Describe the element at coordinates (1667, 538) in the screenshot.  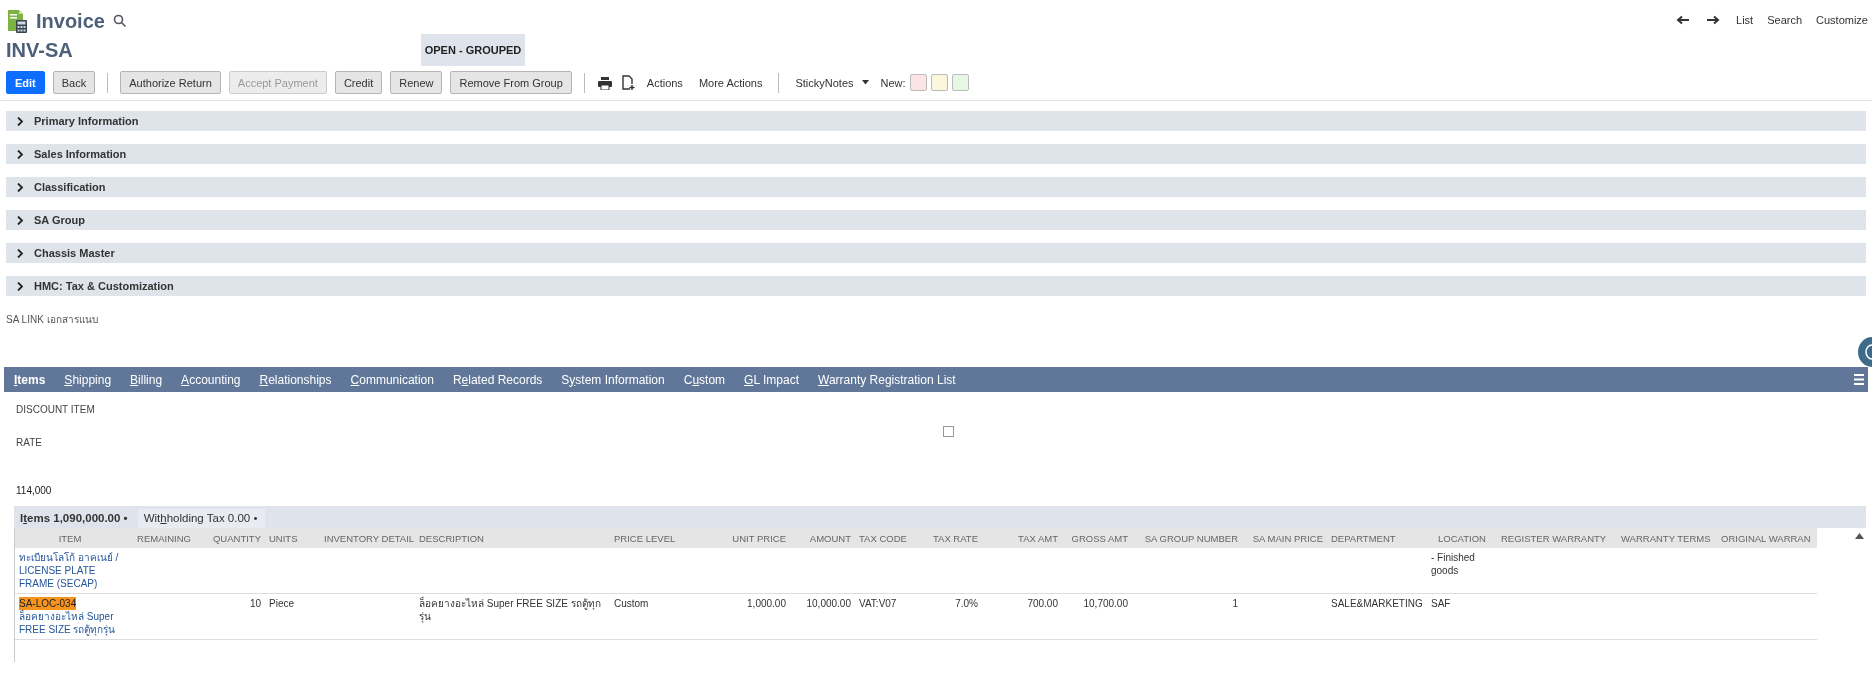
I see `column-header: WARRANTY TERMS` at that location.